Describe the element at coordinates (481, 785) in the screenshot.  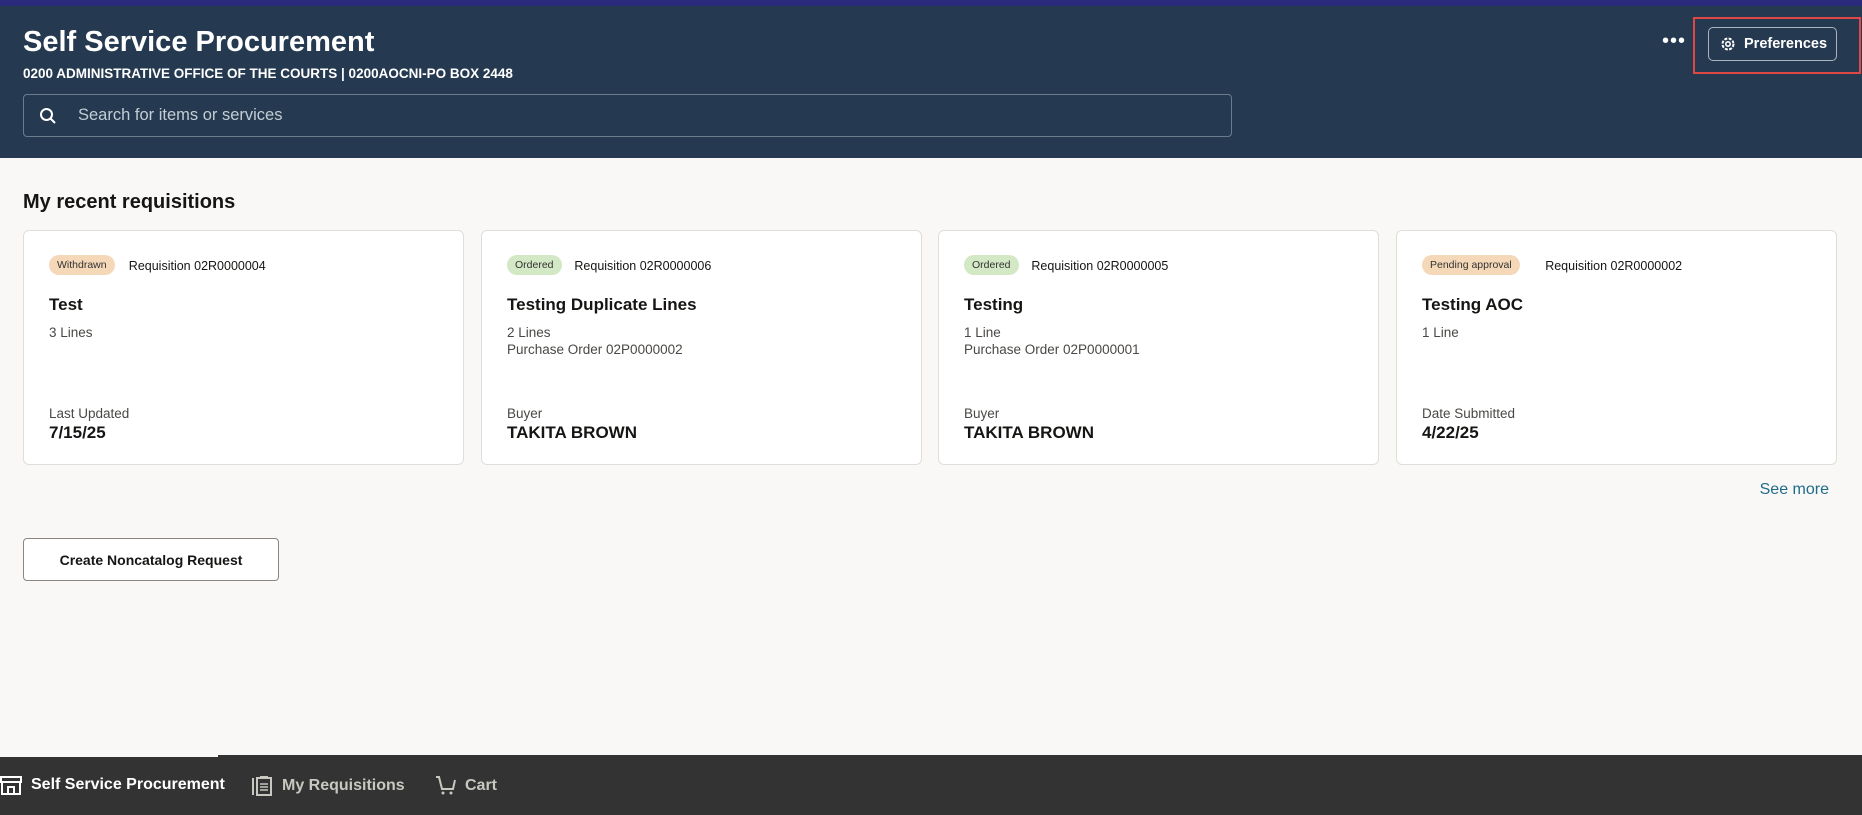
I see `nav-label: Cart` at that location.